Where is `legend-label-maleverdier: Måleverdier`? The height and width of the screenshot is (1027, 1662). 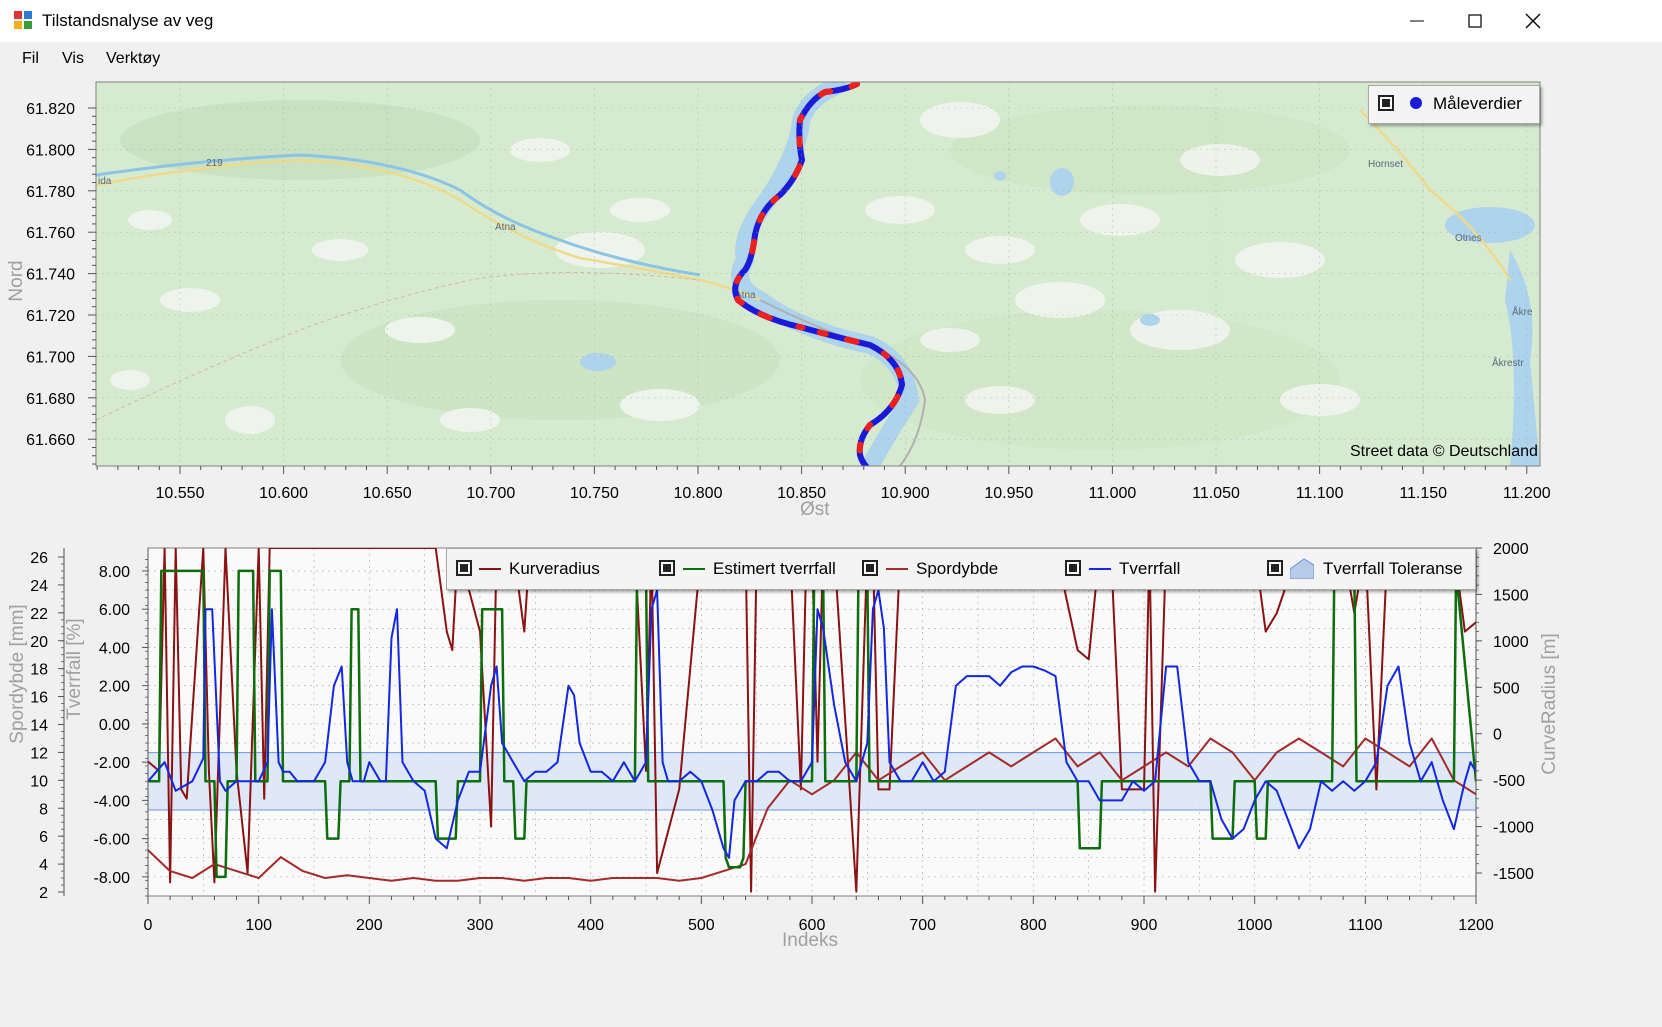
legend-label-maleverdier: Måleverdier is located at coordinates (1477, 103).